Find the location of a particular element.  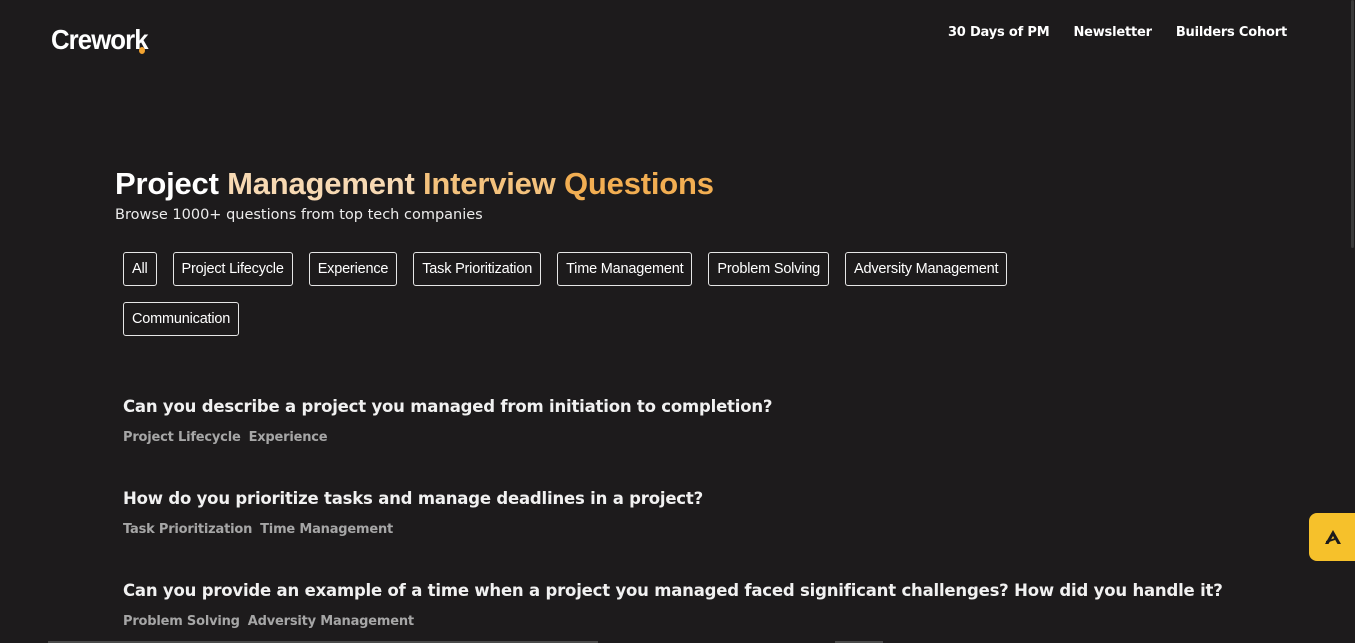

nav-link-30-days-of-pm: 30 Days of PM is located at coordinates (999, 32).